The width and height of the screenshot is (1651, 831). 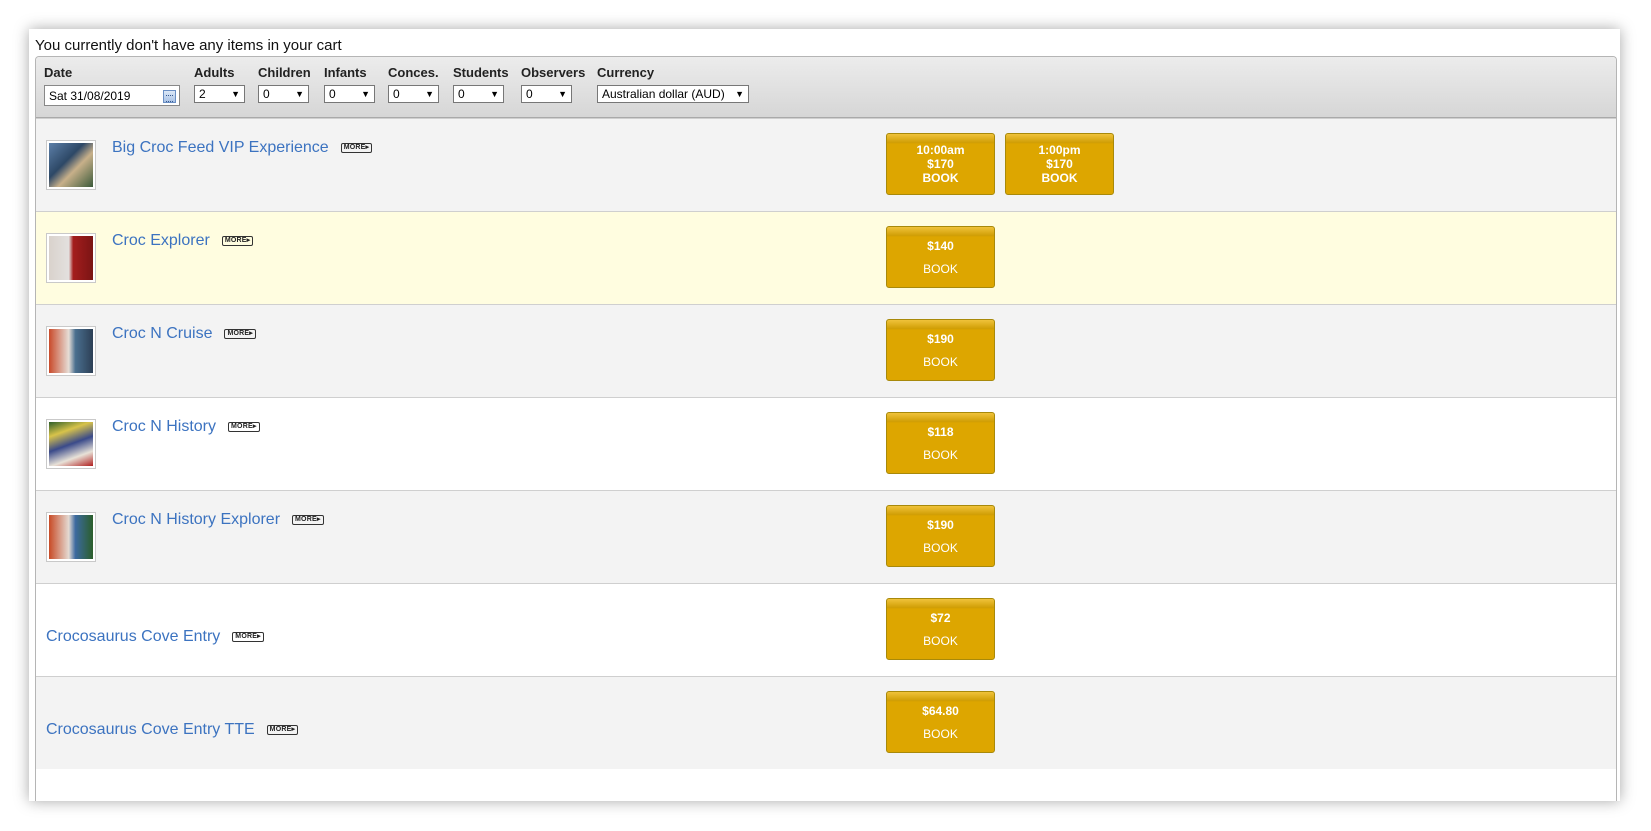 I want to click on date-label: Date, so click(x=58, y=72).